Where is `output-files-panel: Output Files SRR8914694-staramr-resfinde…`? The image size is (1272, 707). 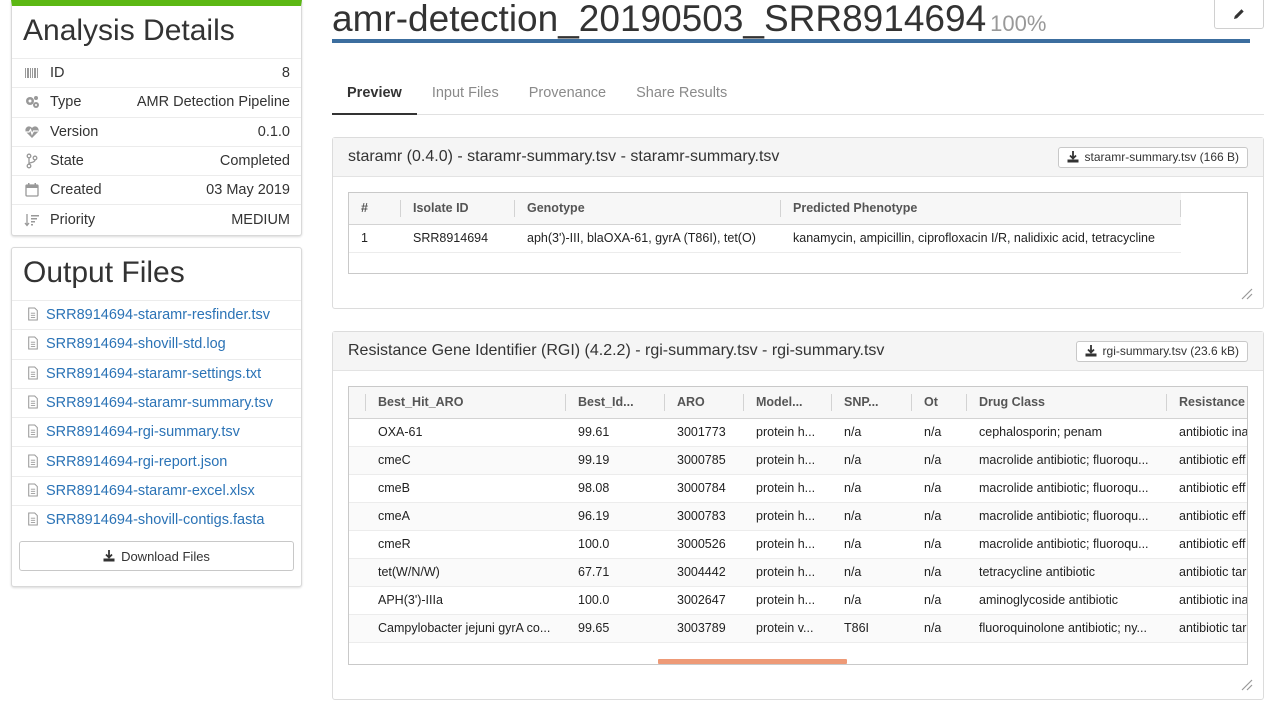 output-files-panel: Output Files SRR8914694-staramr-resfinde… is located at coordinates (156, 417).